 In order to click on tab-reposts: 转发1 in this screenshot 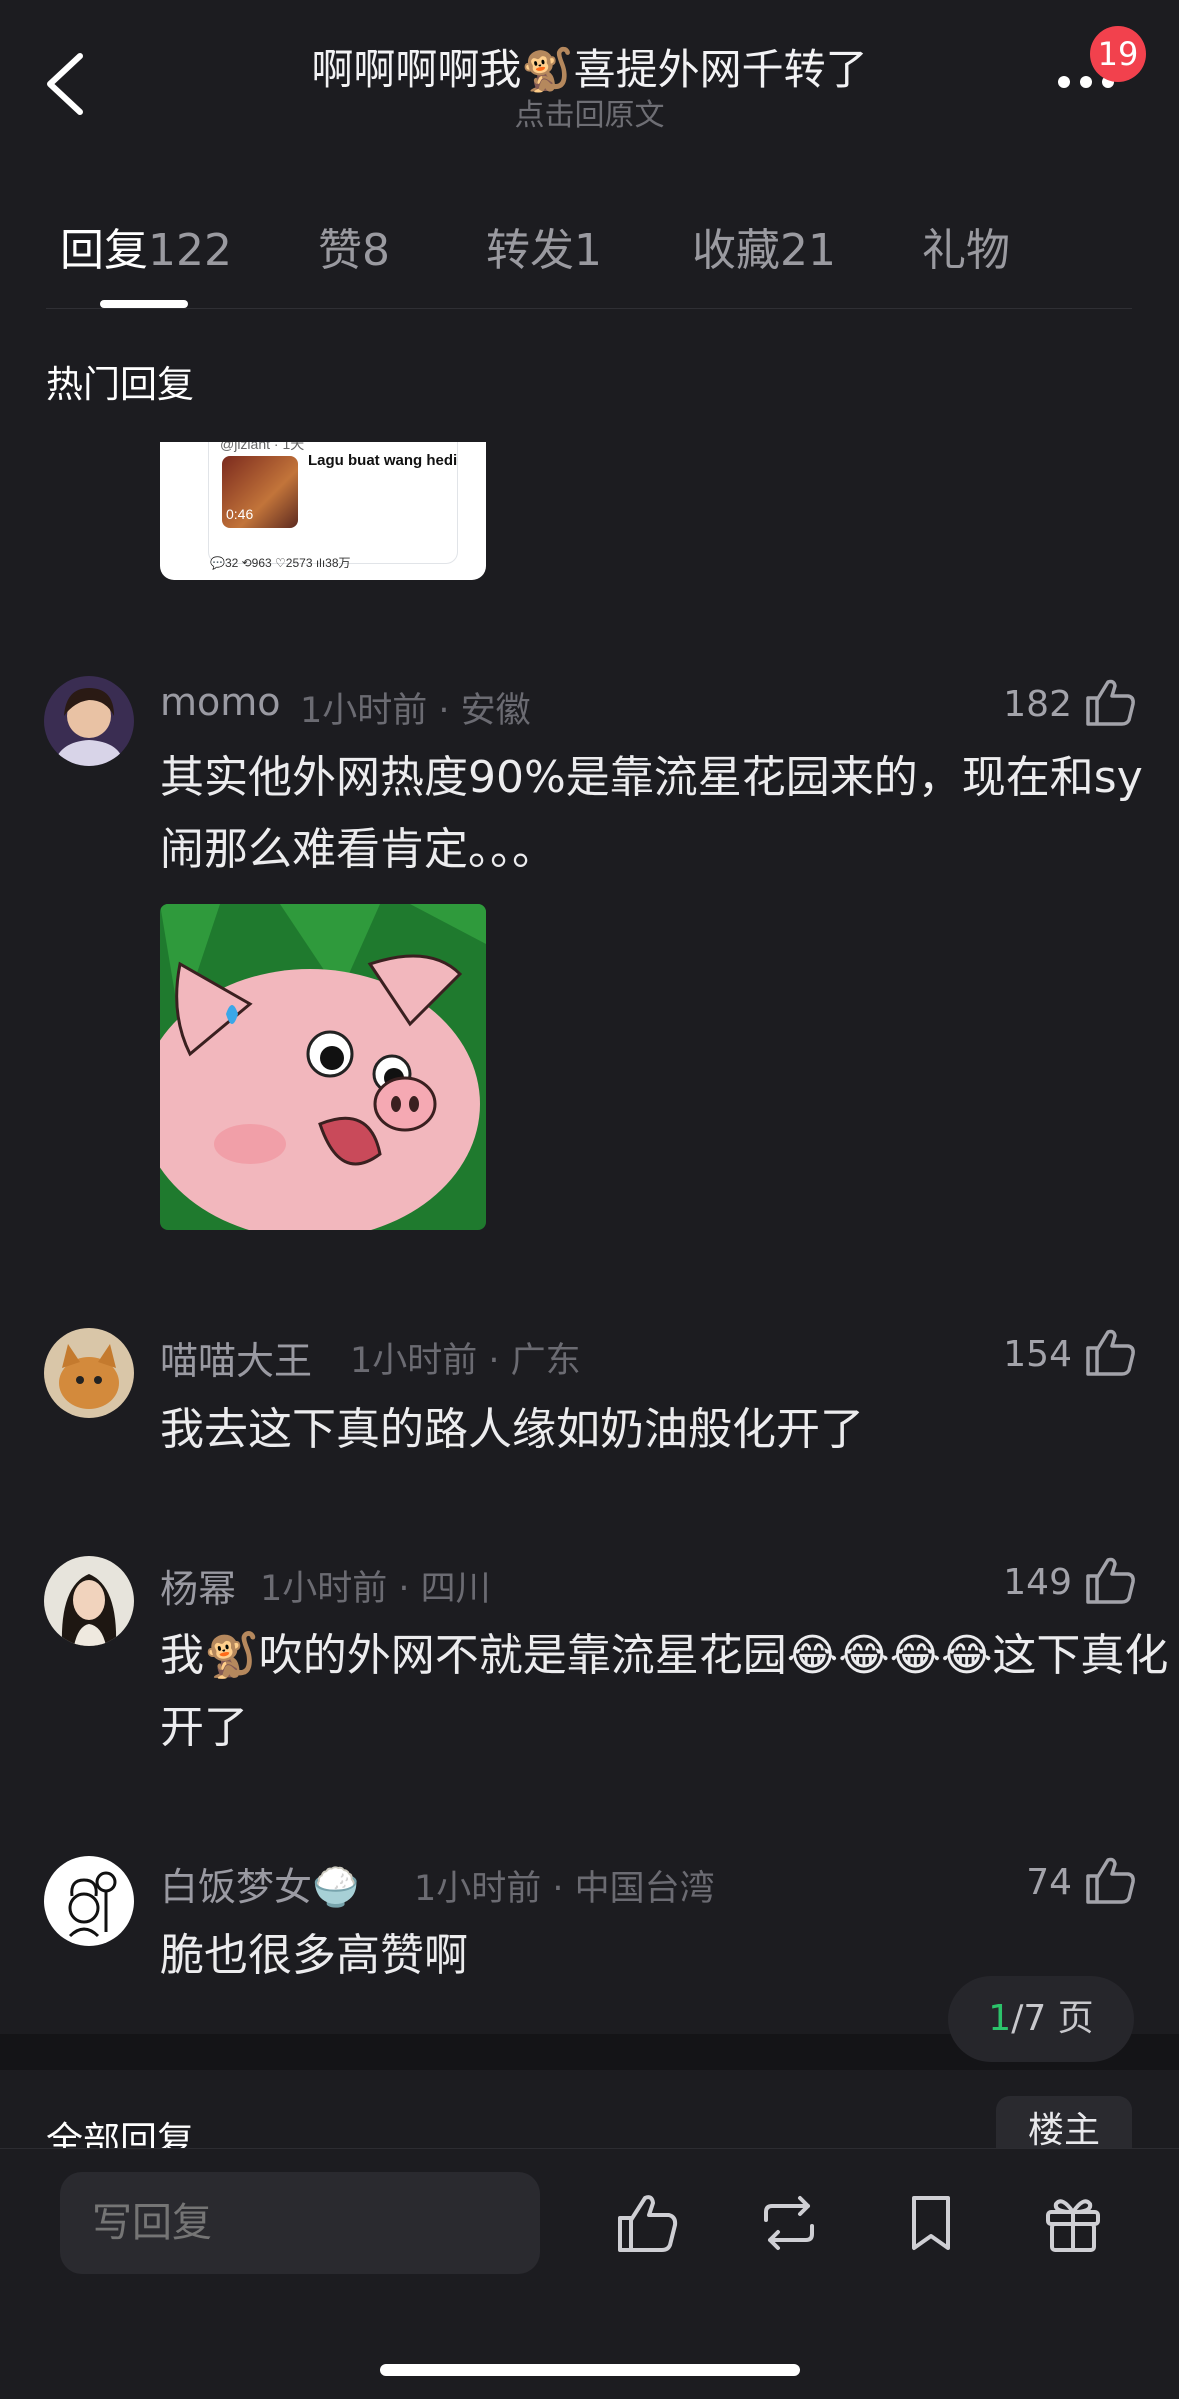, I will do `click(544, 246)`.